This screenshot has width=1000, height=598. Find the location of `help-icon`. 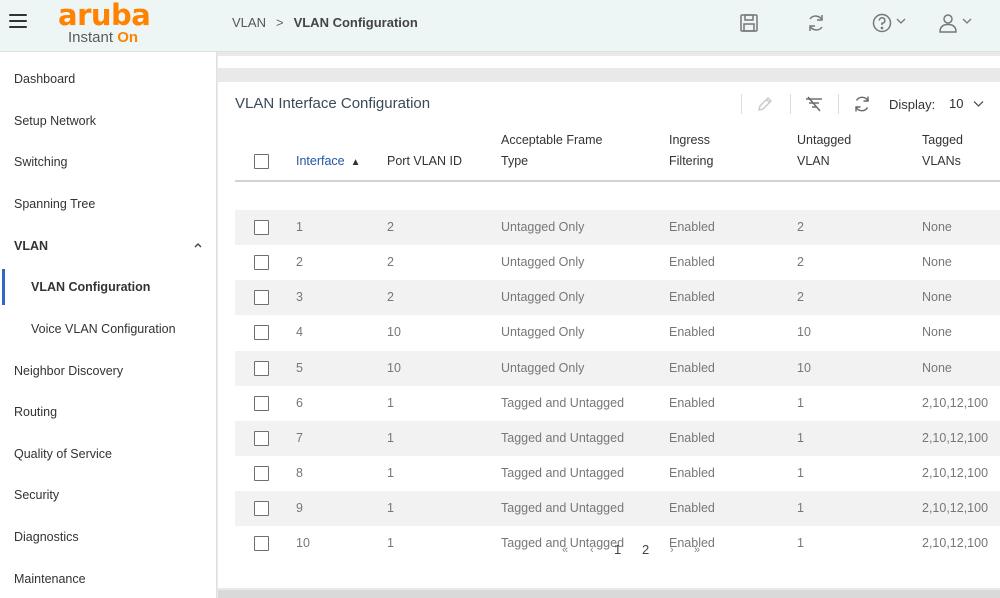

help-icon is located at coordinates (882, 23).